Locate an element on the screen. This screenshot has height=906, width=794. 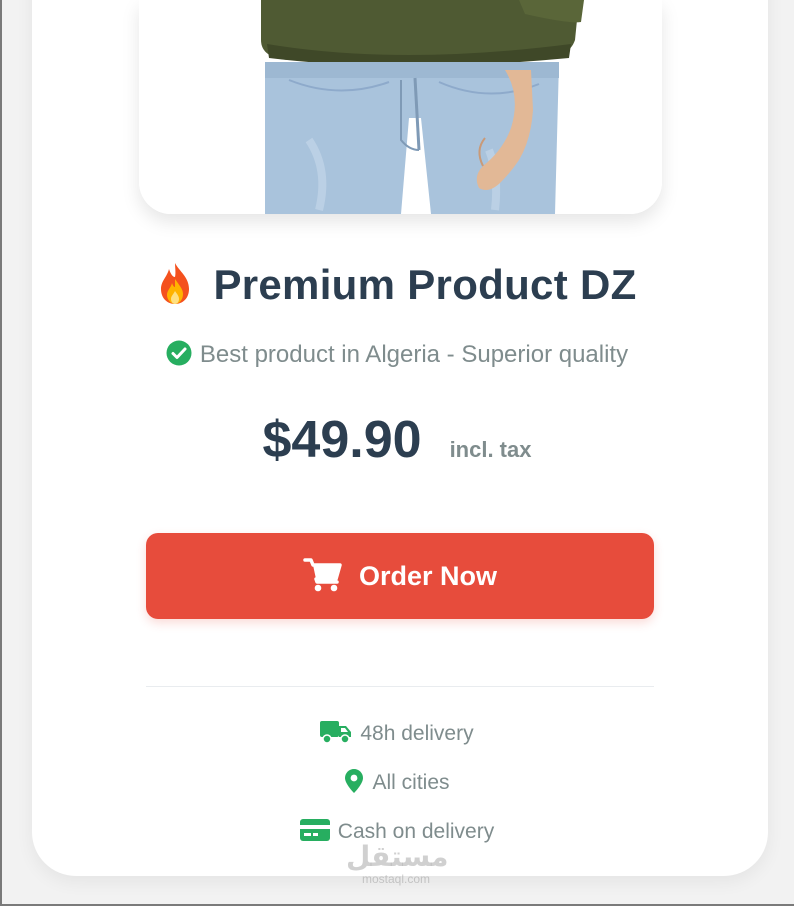
cart-icon is located at coordinates (323, 576).